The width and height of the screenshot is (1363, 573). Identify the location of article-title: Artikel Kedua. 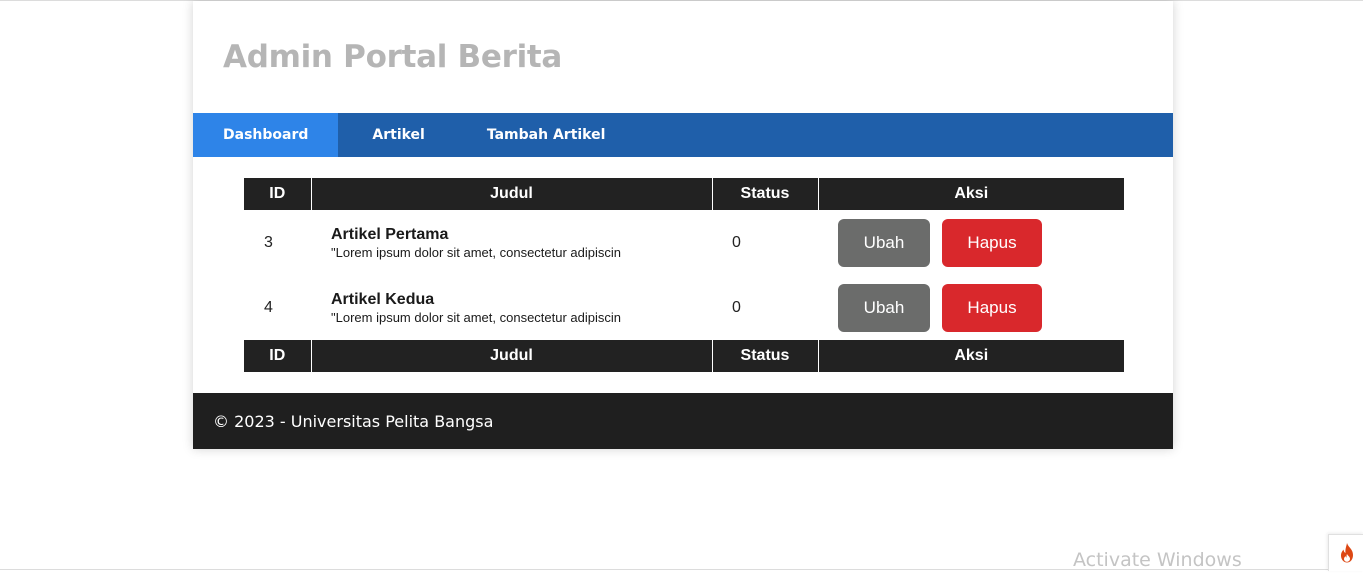
(383, 299).